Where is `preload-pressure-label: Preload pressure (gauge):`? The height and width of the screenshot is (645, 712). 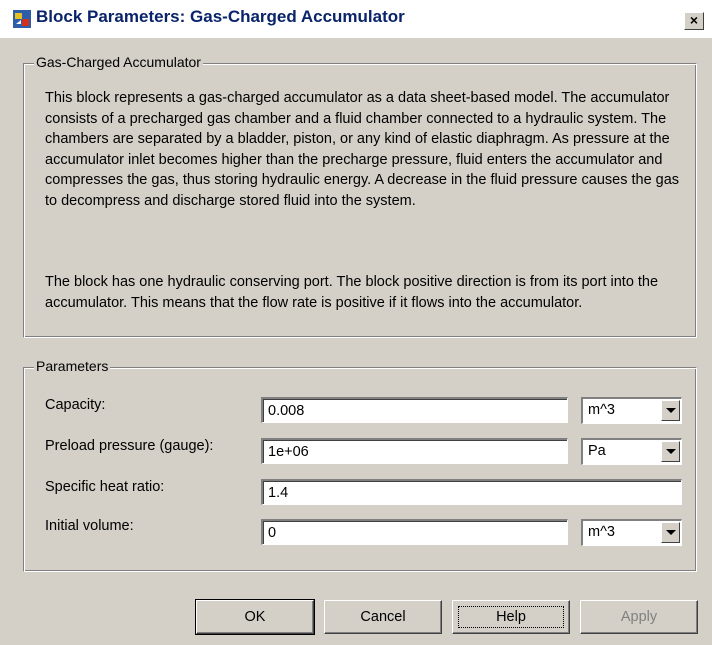 preload-pressure-label: Preload pressure (gauge): is located at coordinates (129, 446).